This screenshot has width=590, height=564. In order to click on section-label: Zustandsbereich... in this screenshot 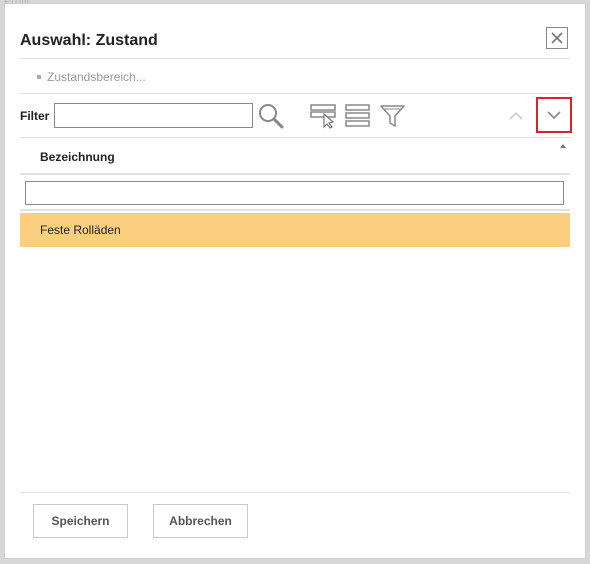, I will do `click(91, 77)`.